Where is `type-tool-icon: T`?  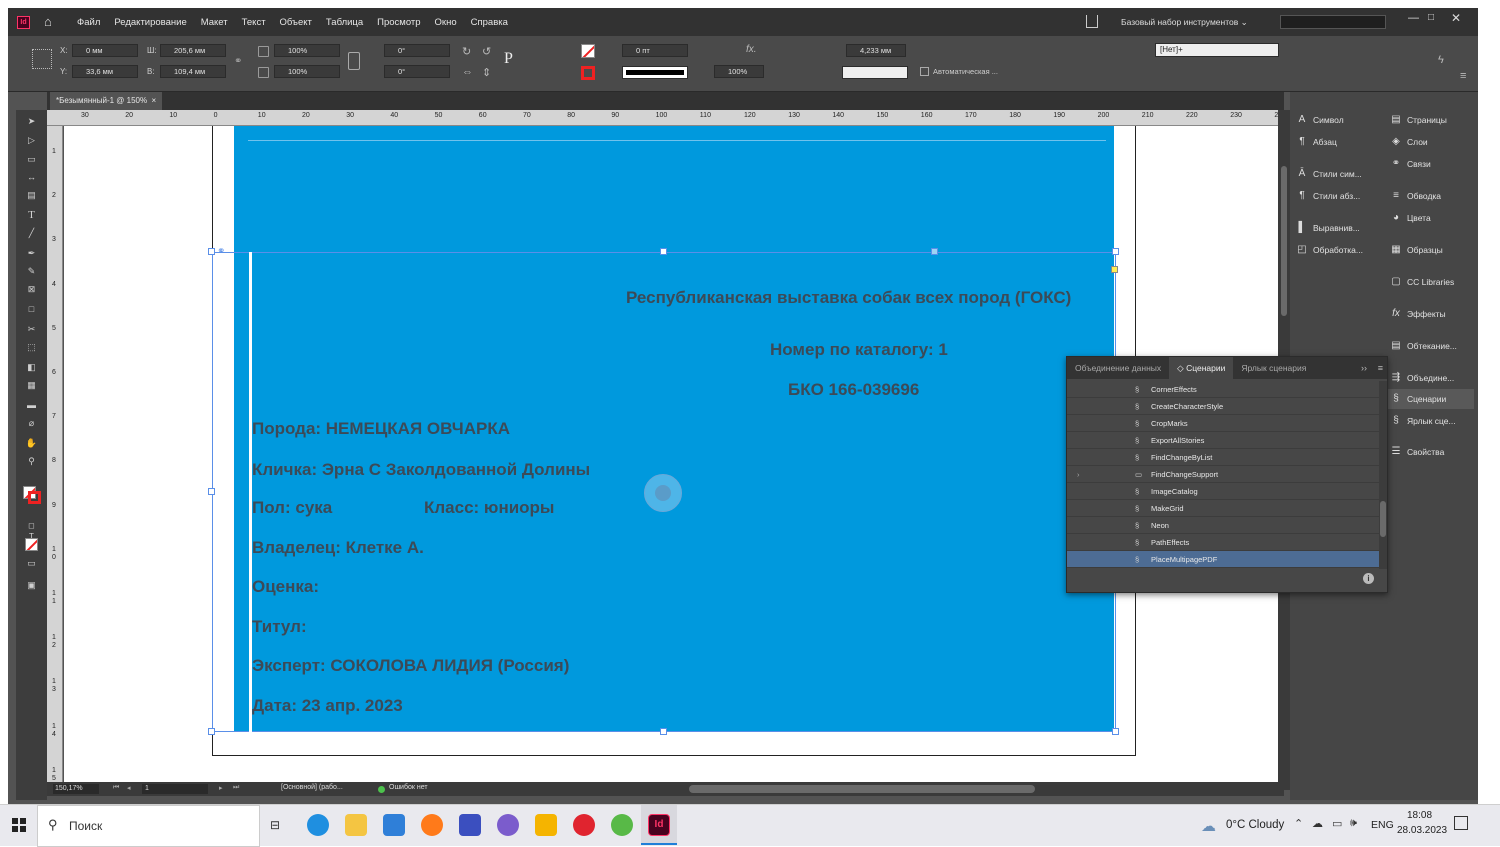 type-tool-icon: T is located at coordinates (31, 215).